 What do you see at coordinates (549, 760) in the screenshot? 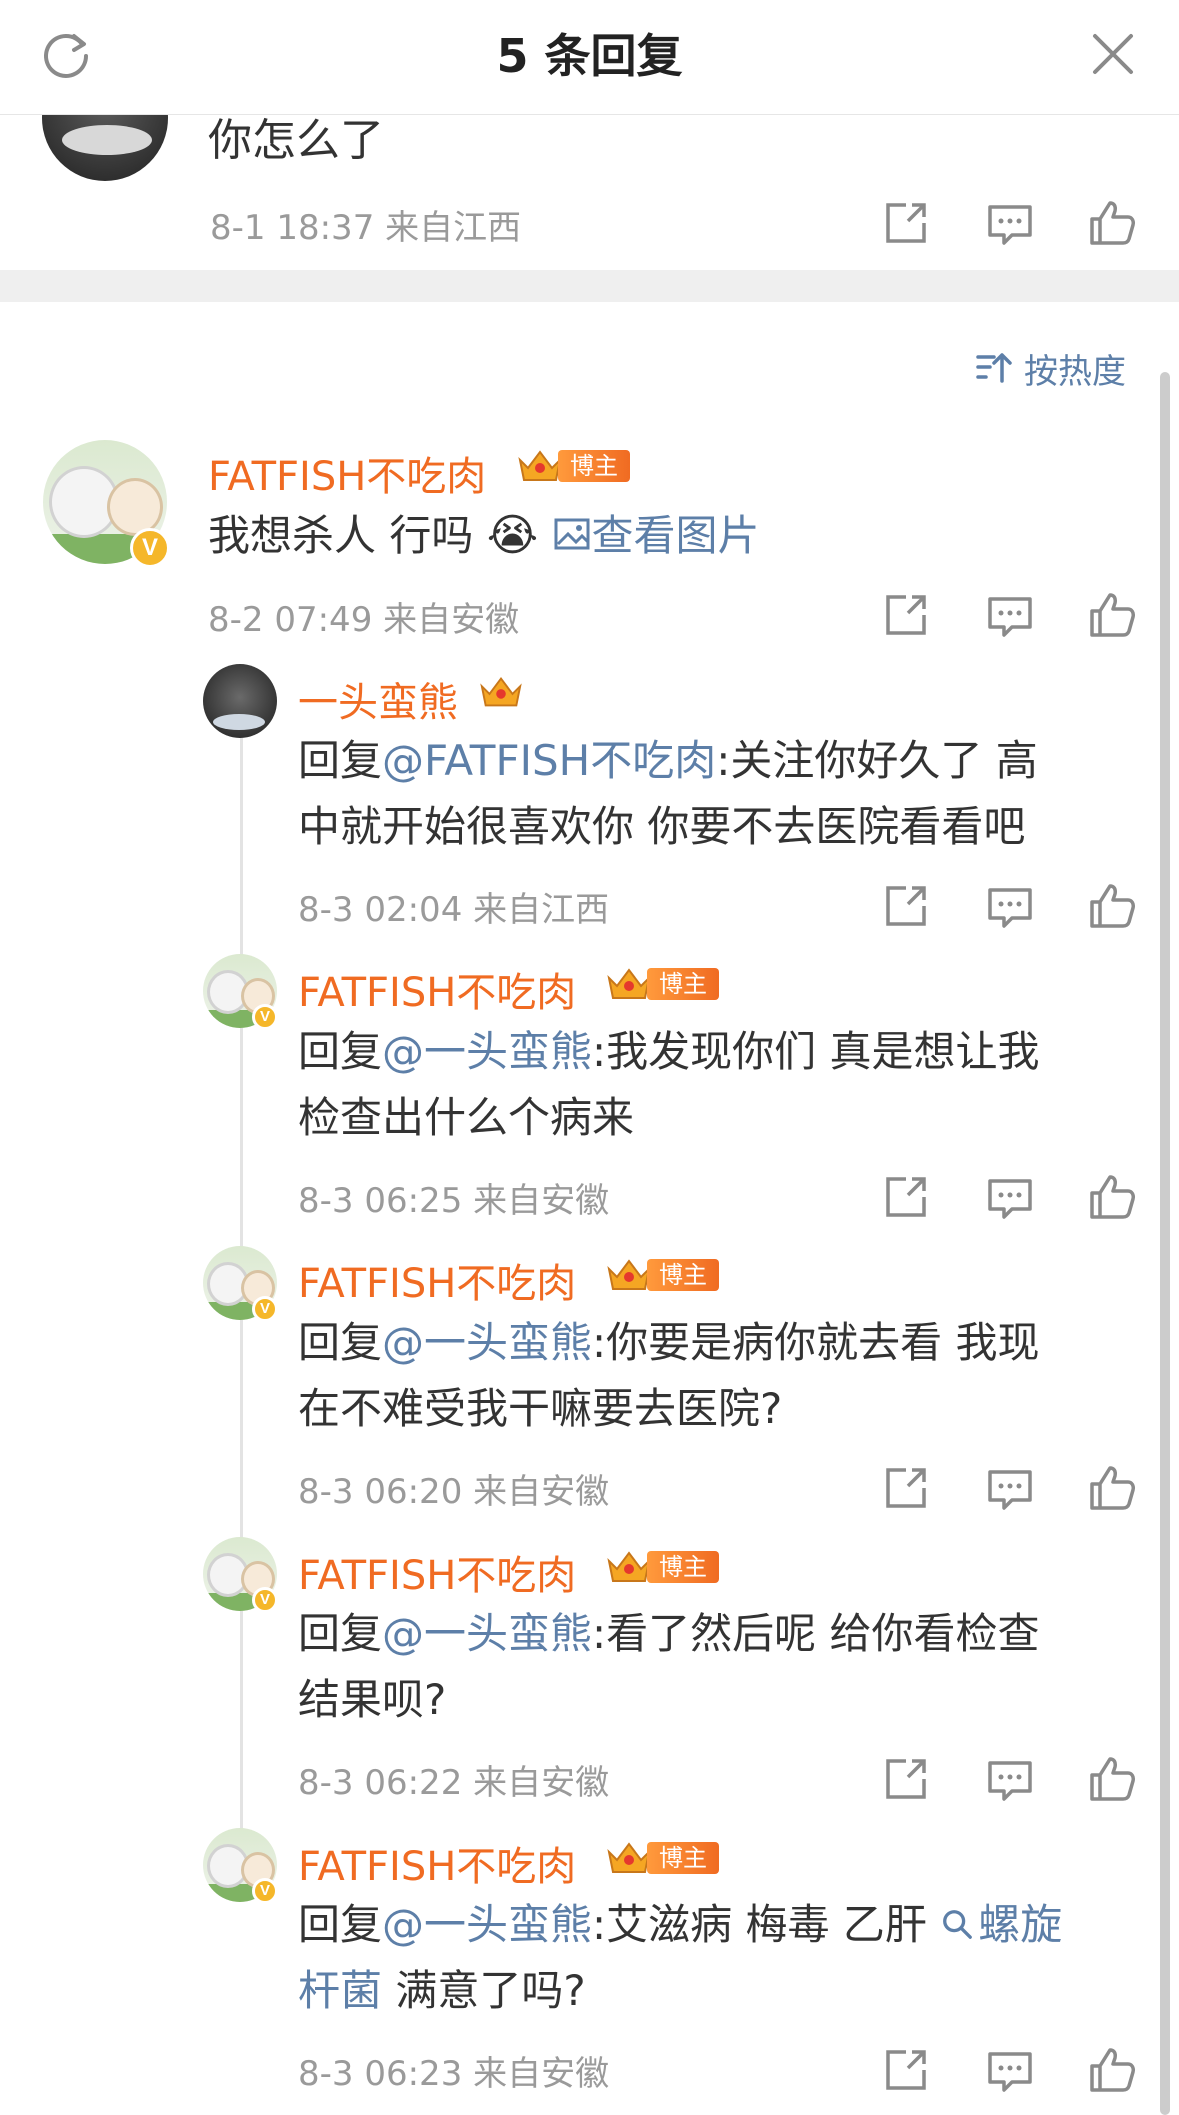
I see `mention-link: @FATFISH不吃肉` at bounding box center [549, 760].